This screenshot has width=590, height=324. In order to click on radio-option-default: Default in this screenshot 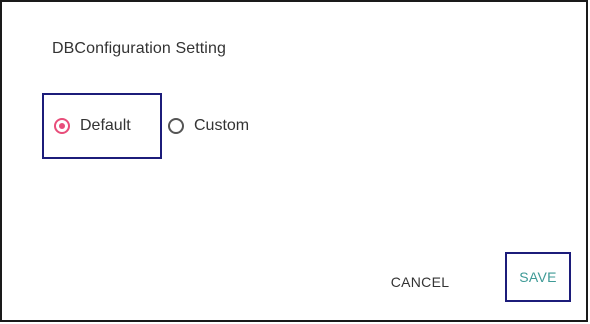, I will do `click(102, 126)`.